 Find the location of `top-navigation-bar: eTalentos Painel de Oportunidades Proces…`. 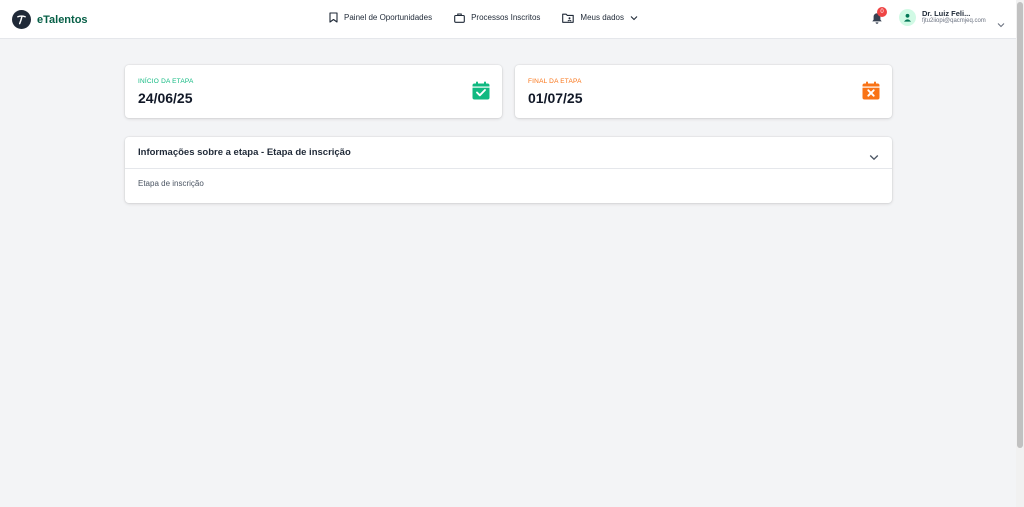

top-navigation-bar: eTalentos Painel de Oportunidades Proces… is located at coordinates (508, 19).